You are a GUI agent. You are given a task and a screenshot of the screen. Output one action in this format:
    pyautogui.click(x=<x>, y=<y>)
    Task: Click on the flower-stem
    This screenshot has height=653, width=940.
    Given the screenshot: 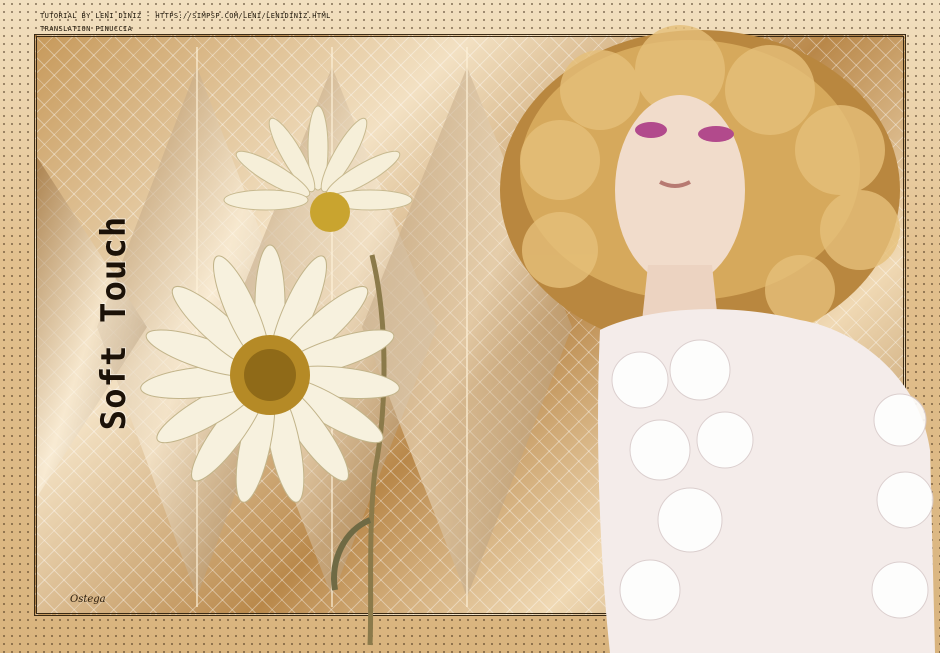 What is the action you would take?
    pyautogui.click(x=377, y=450)
    